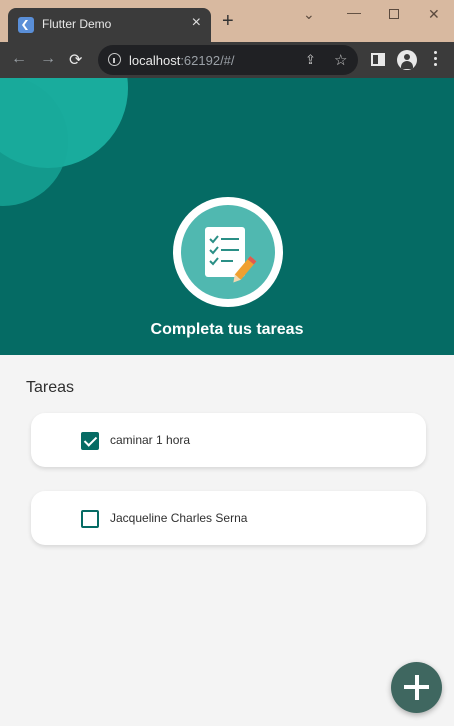 The height and width of the screenshot is (726, 454). I want to click on browser-tab: Flutter Demo ×, so click(109, 25).